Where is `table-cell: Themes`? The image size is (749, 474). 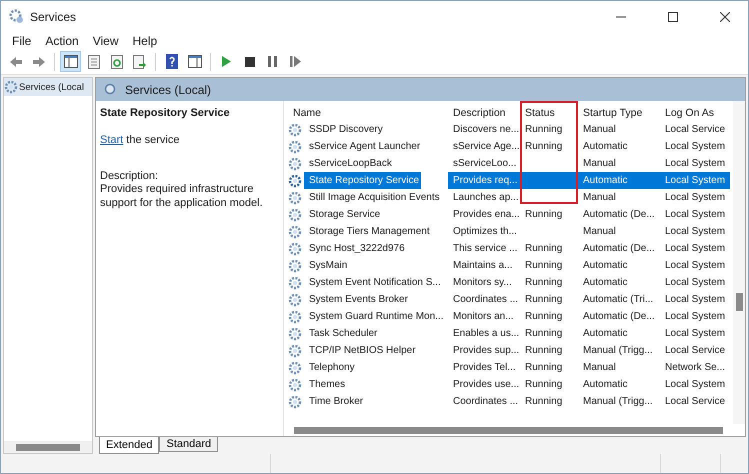 table-cell: Themes is located at coordinates (326, 384).